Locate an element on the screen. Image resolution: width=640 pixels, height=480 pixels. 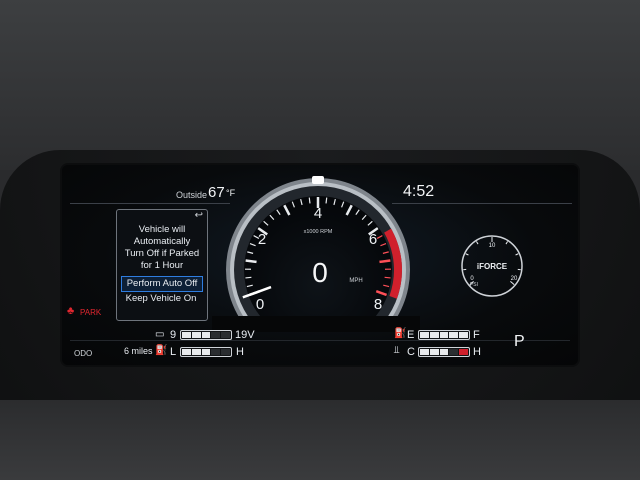
battery-icon: ▭ is located at coordinates (160, 334).